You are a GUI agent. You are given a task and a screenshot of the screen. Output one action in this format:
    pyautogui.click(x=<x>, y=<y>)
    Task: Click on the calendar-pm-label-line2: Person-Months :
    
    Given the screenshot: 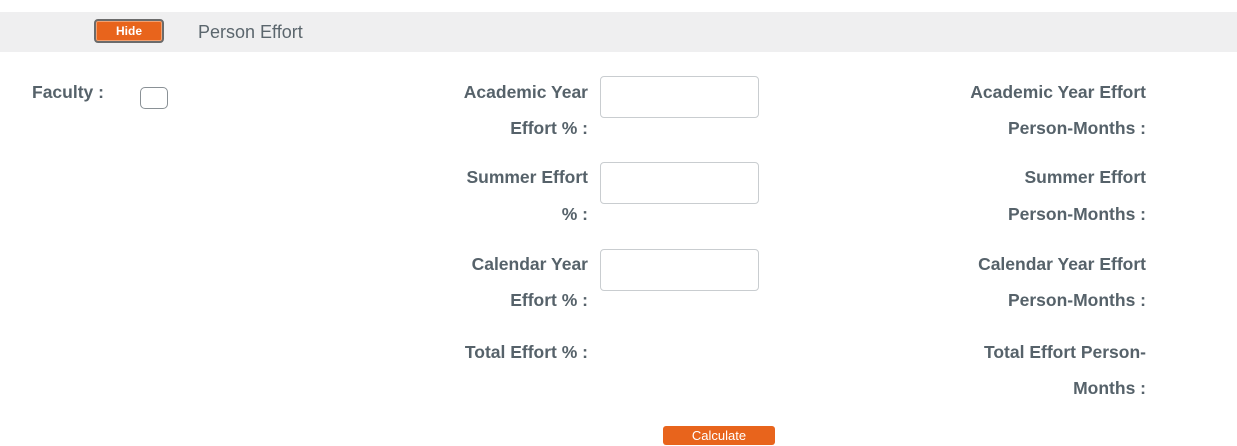 What is the action you would take?
    pyautogui.click(x=1076, y=300)
    